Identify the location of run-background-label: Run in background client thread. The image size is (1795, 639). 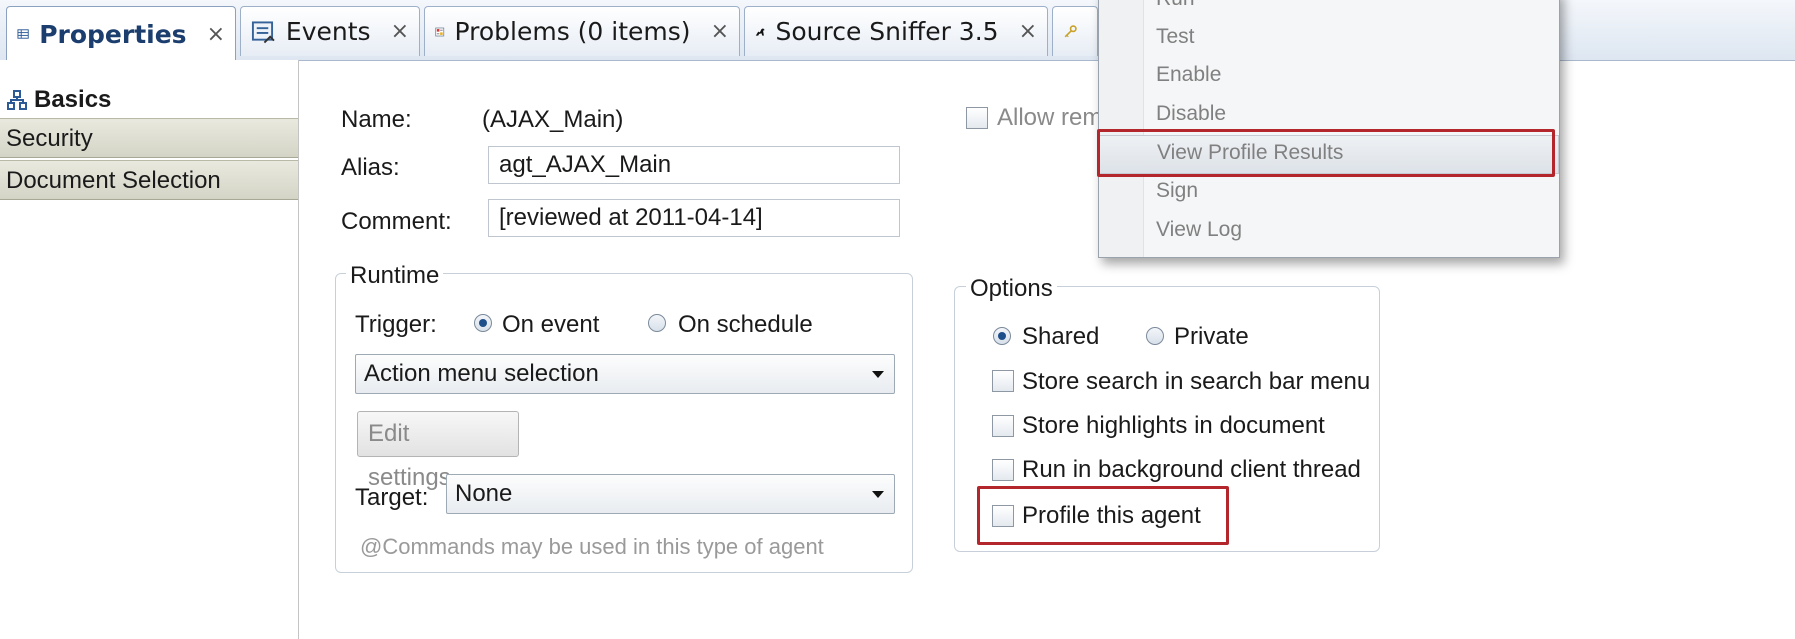
(1191, 469).